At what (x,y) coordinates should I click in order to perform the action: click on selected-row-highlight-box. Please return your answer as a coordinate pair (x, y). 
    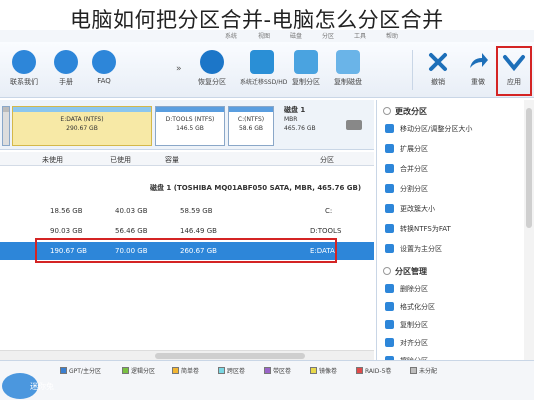
    Looking at the image, I should click on (186, 250).